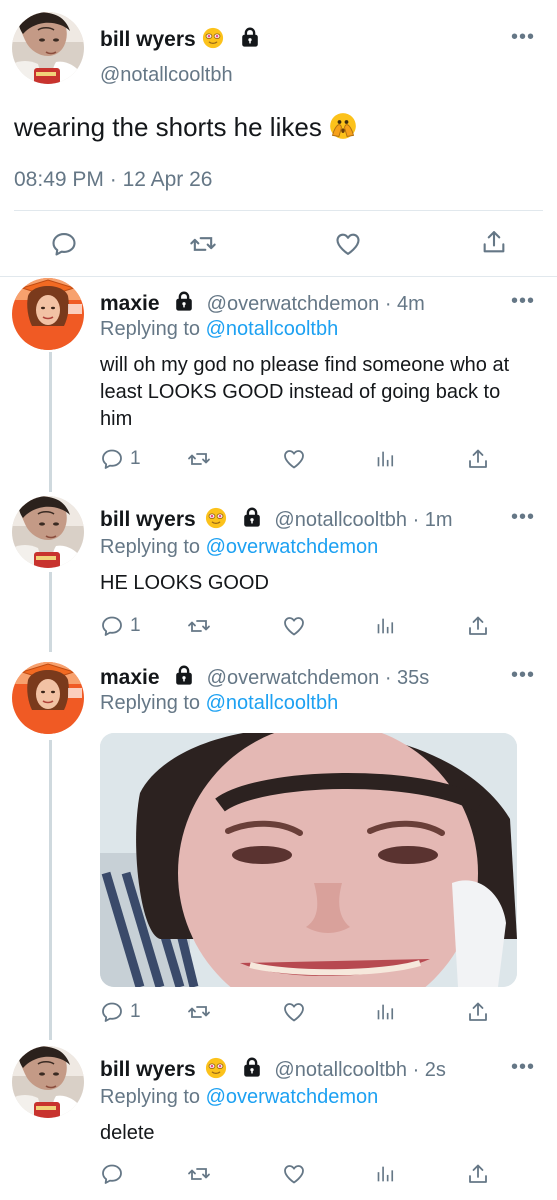  I want to click on reply-header: maxie @overwatchdemon · 4m, so click(262, 303).